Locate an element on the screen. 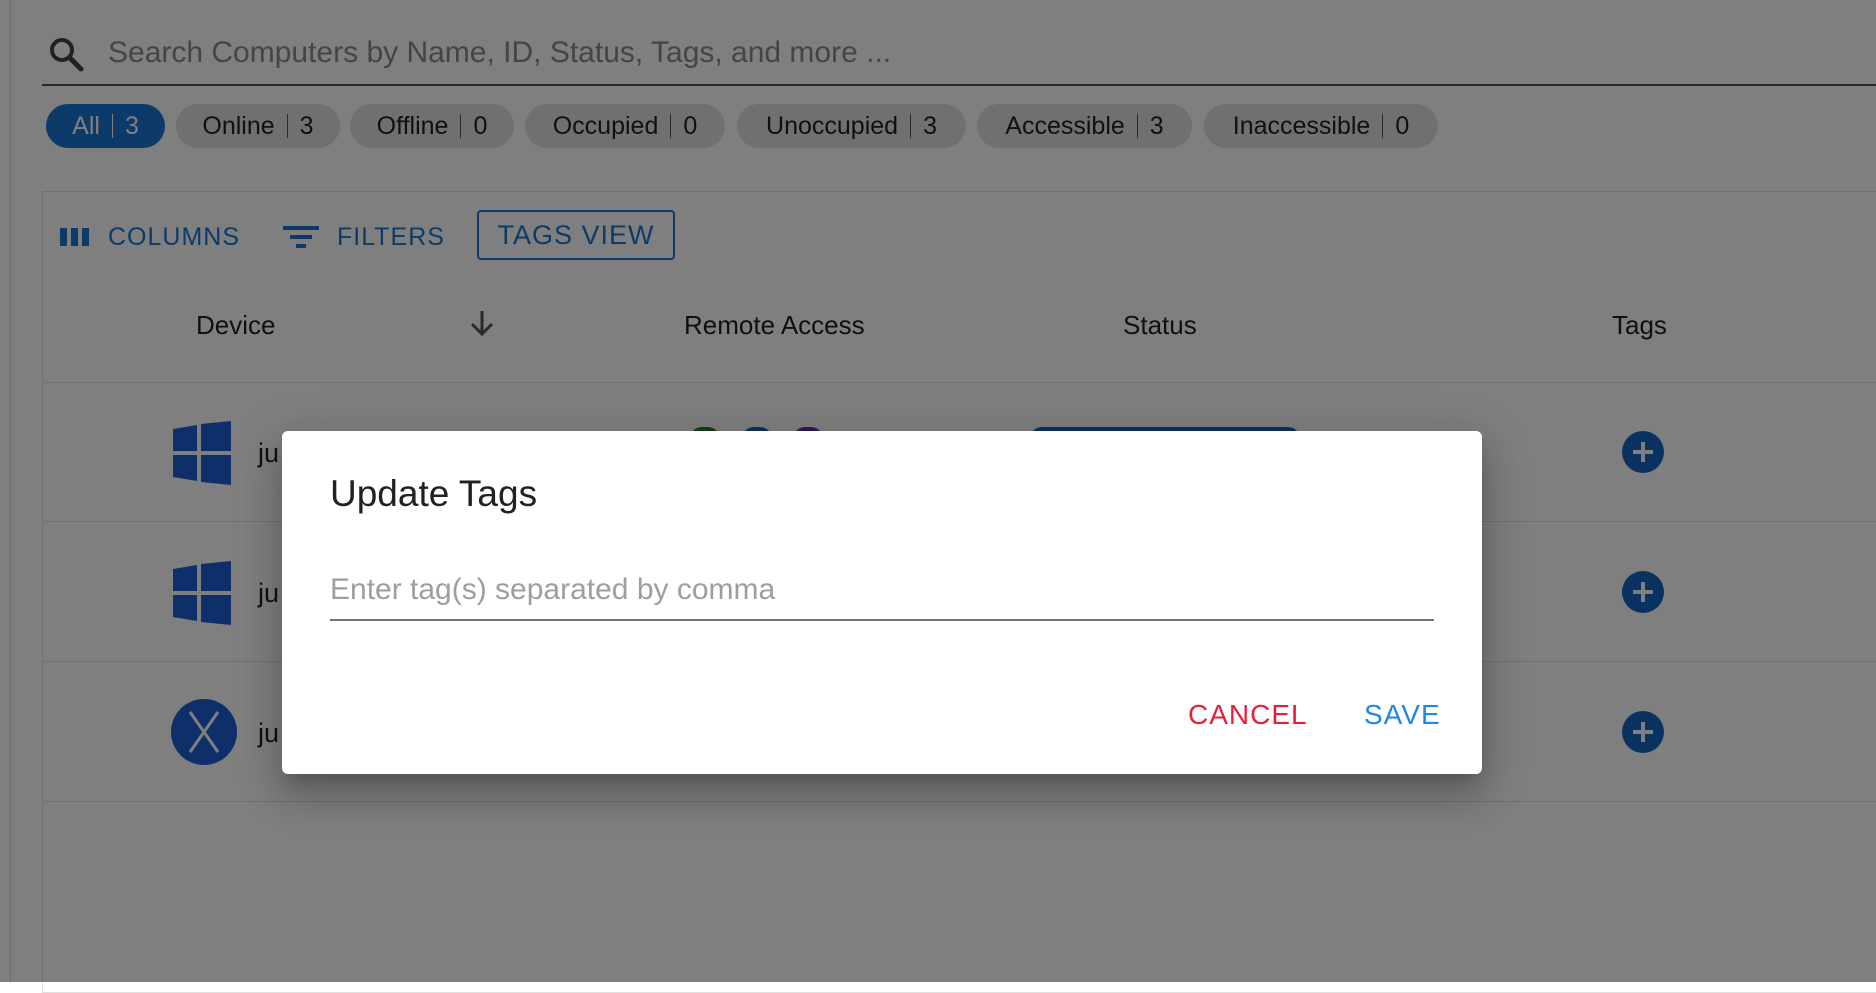 The width and height of the screenshot is (1876, 993). dialog-title: Update Tags is located at coordinates (434, 493).